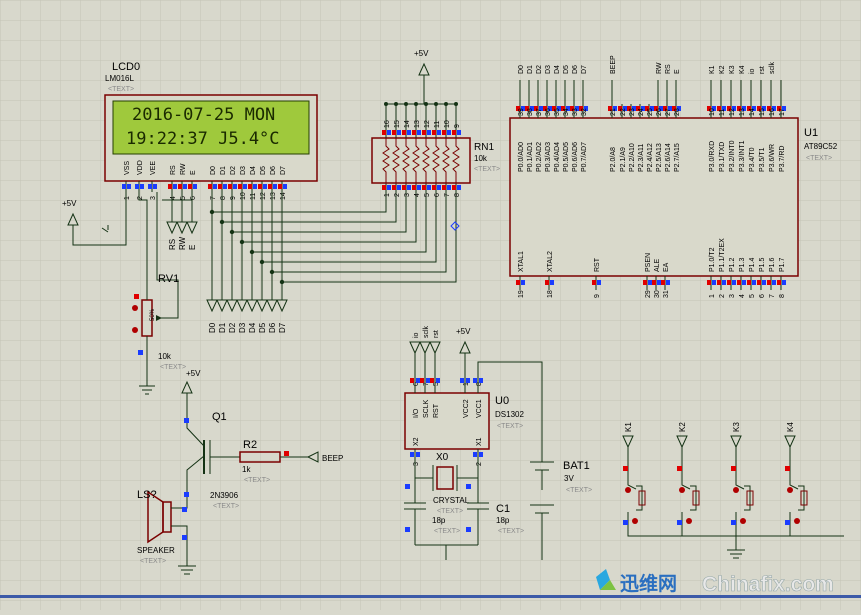 This screenshot has width=861, height=615. Describe the element at coordinates (193, 198) in the screenshot. I see `lcd-pin-number: 6` at that location.